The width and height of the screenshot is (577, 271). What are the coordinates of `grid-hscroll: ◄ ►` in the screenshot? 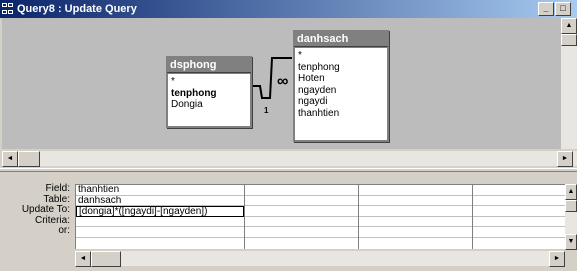 It's located at (320, 258).